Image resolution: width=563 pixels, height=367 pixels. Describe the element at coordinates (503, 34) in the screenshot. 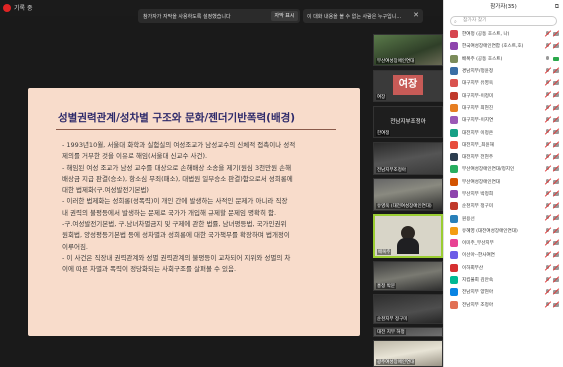

I see `participant-row: 한여정 (공동 호스트, 나)` at that location.